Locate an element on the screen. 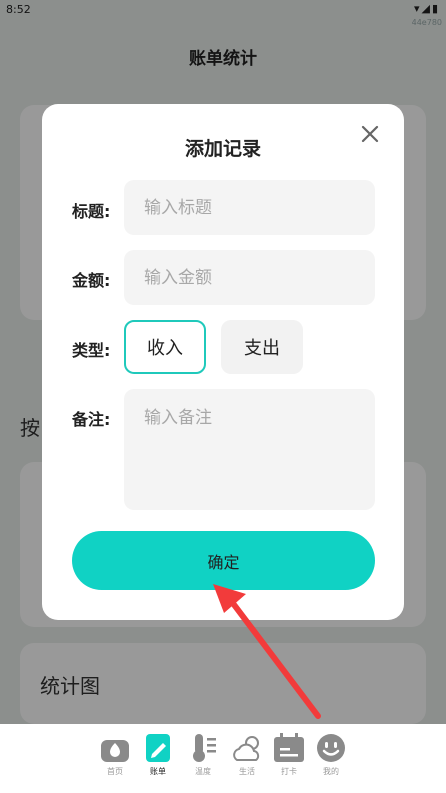  note-label: 备注: is located at coordinates (91, 419).